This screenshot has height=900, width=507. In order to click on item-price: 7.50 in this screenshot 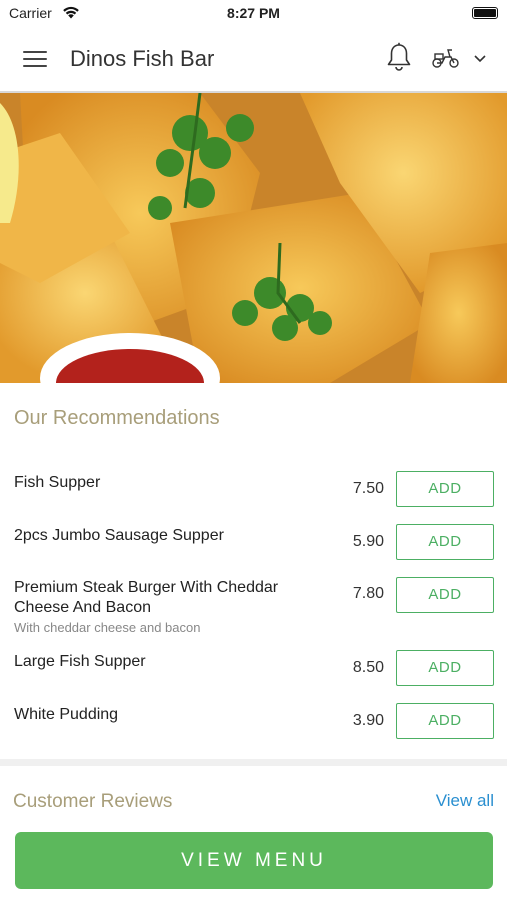, I will do `click(368, 488)`.